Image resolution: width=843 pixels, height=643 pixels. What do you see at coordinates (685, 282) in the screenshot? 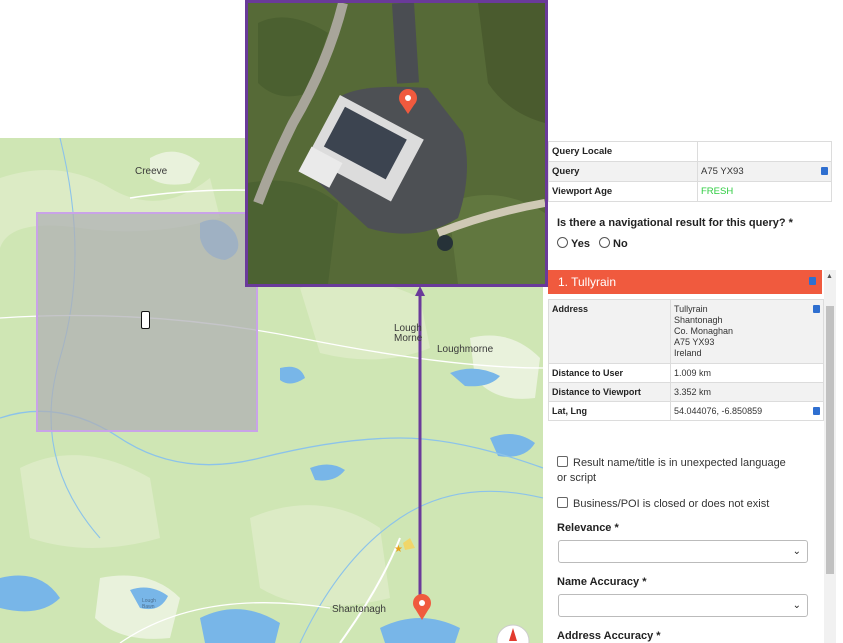
I see `result-header: 1. Tullyrain` at bounding box center [685, 282].